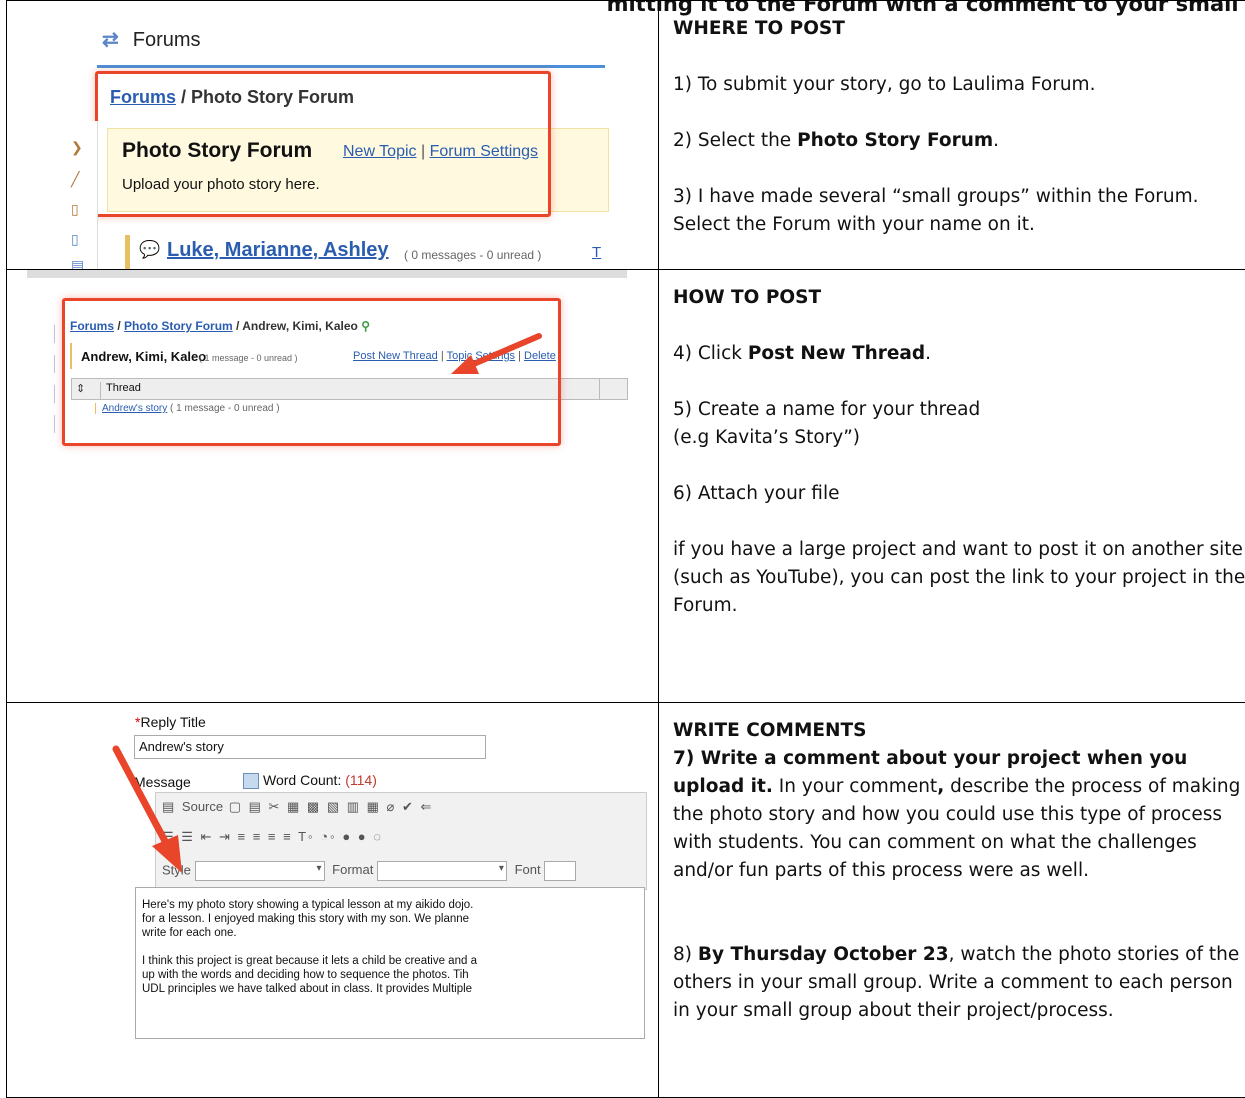 Image resolution: width=1245 pixels, height=1098 pixels. What do you see at coordinates (77, 263) in the screenshot?
I see `list-icon: ▤` at bounding box center [77, 263].